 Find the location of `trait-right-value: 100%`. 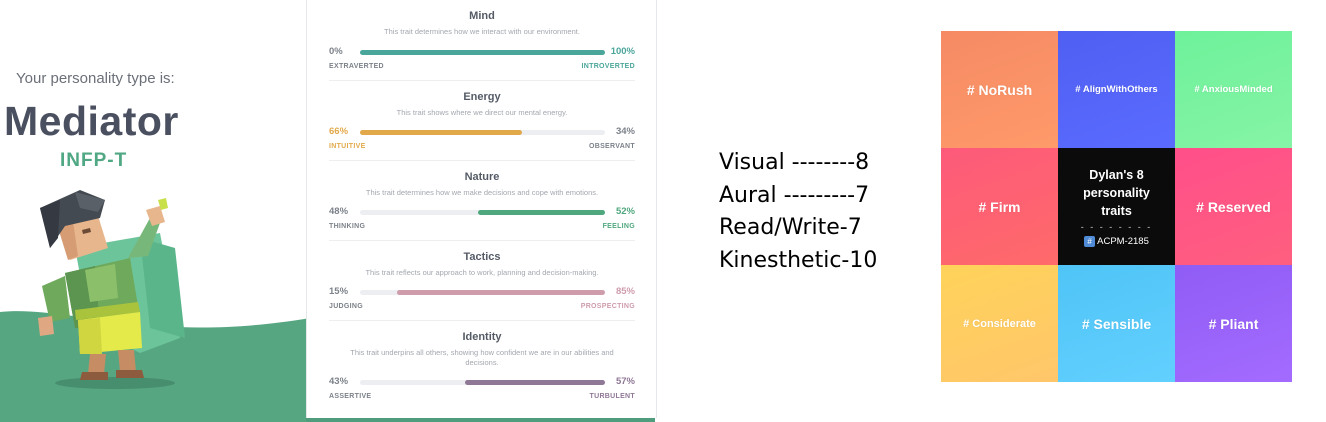

trait-right-value: 100% is located at coordinates (622, 51).